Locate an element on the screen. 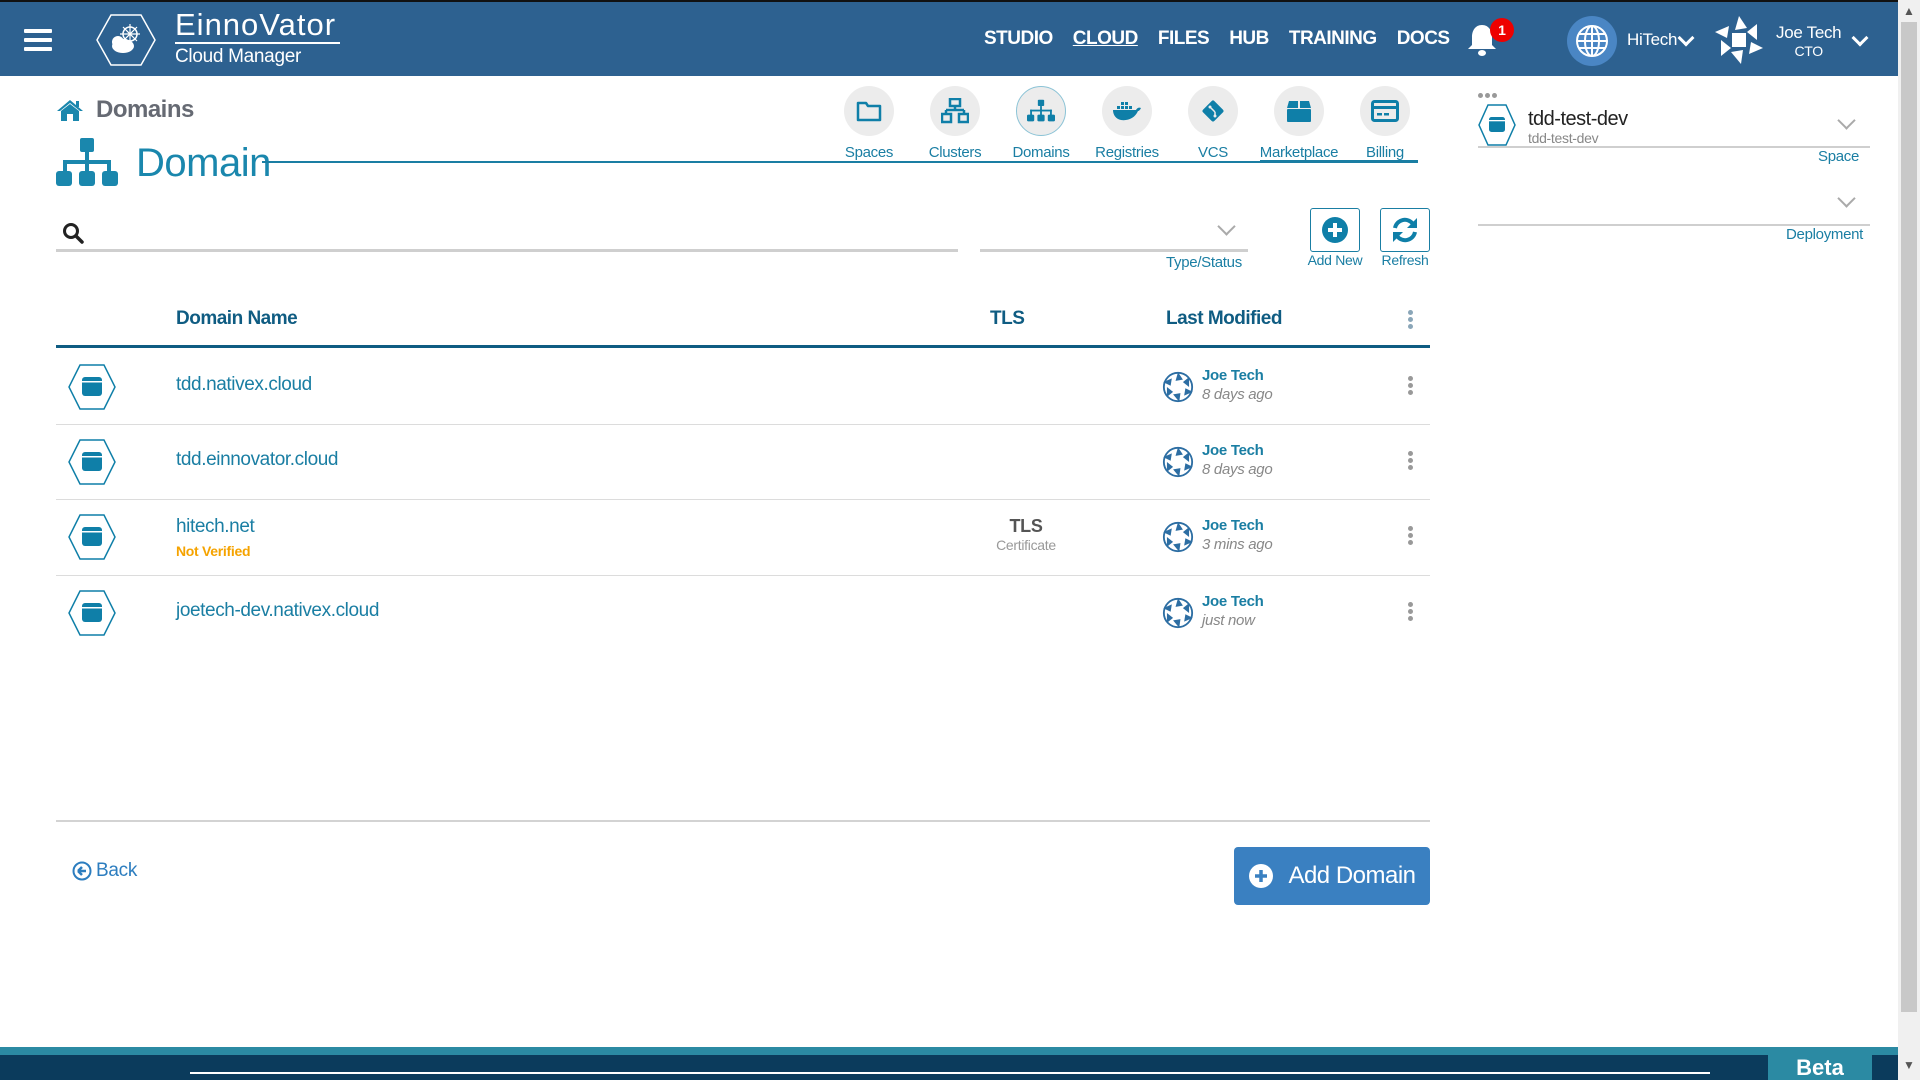  modified-time: 3 mins ago is located at coordinates (1237, 544).